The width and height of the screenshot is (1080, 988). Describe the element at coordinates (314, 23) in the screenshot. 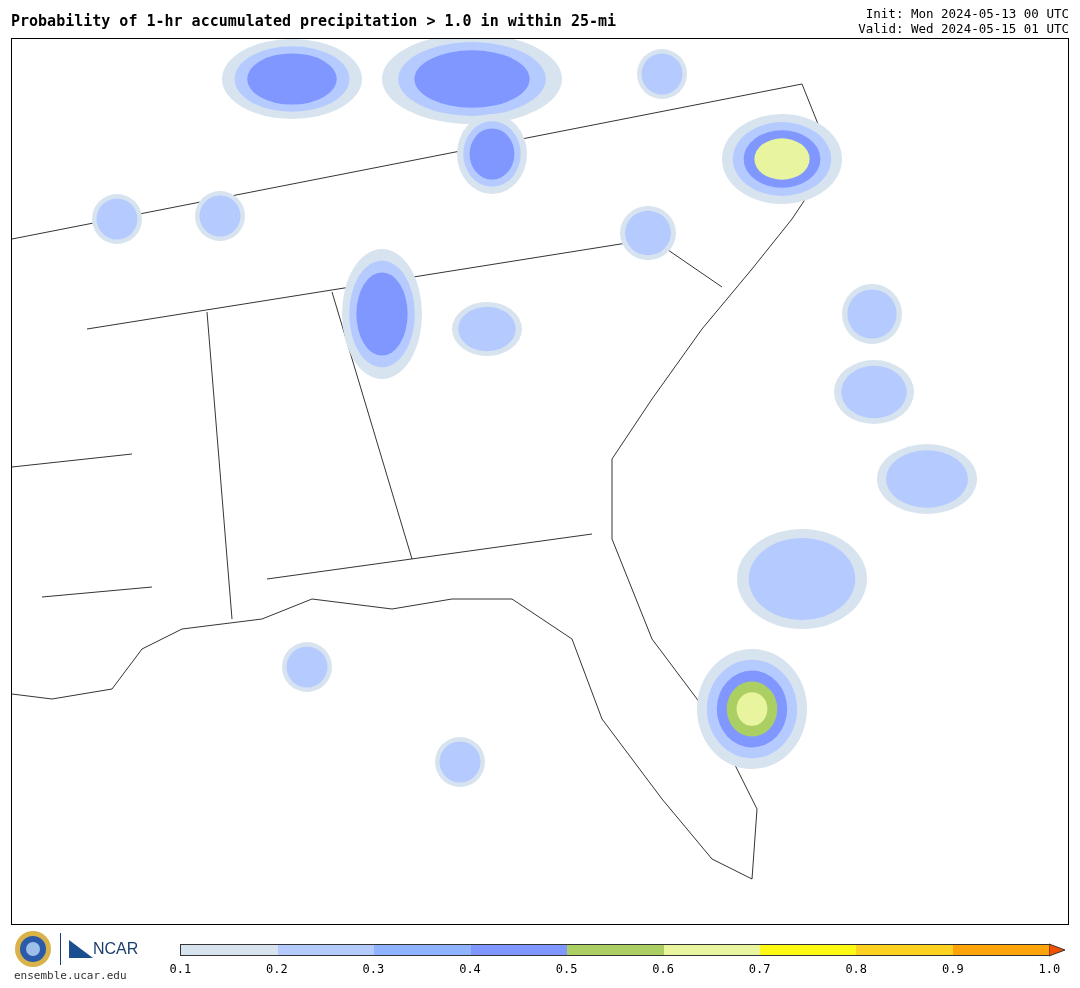

I see `chart-title: Probability of 1-hr accumulated precipitation > 1.0 in within 25-mi` at that location.